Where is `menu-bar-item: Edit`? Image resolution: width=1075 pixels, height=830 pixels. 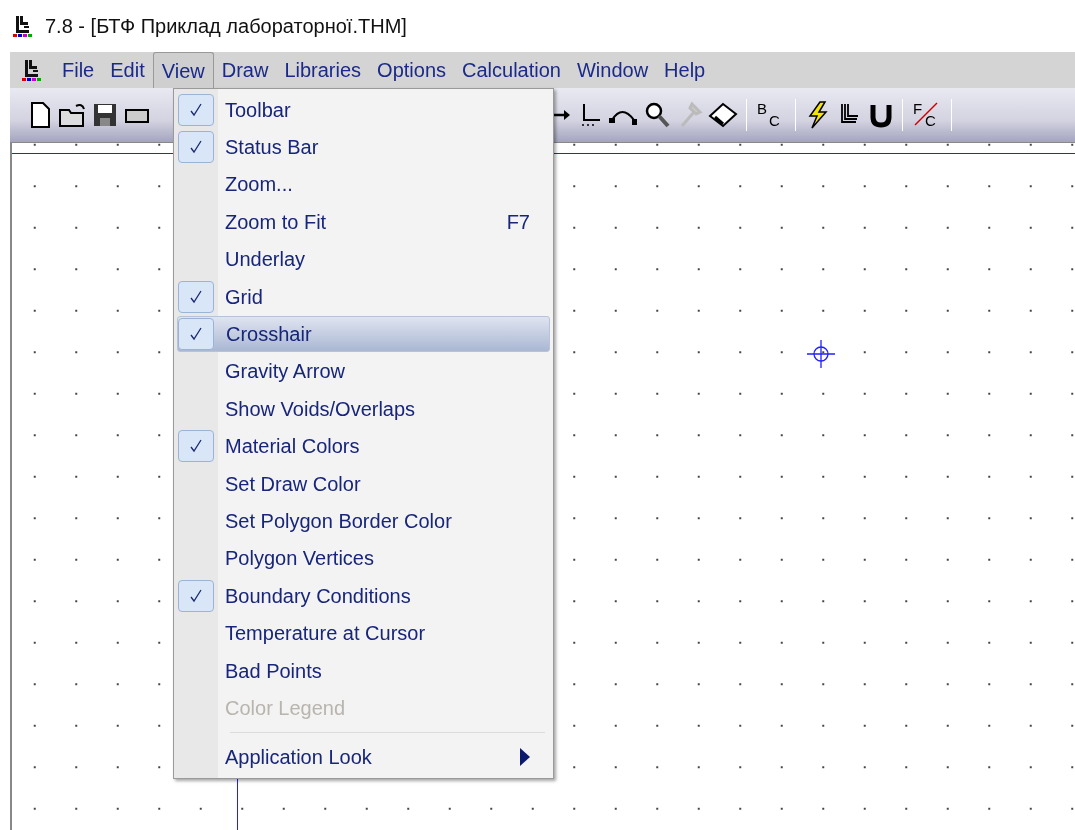
menu-bar-item: Edit is located at coordinates (127, 70).